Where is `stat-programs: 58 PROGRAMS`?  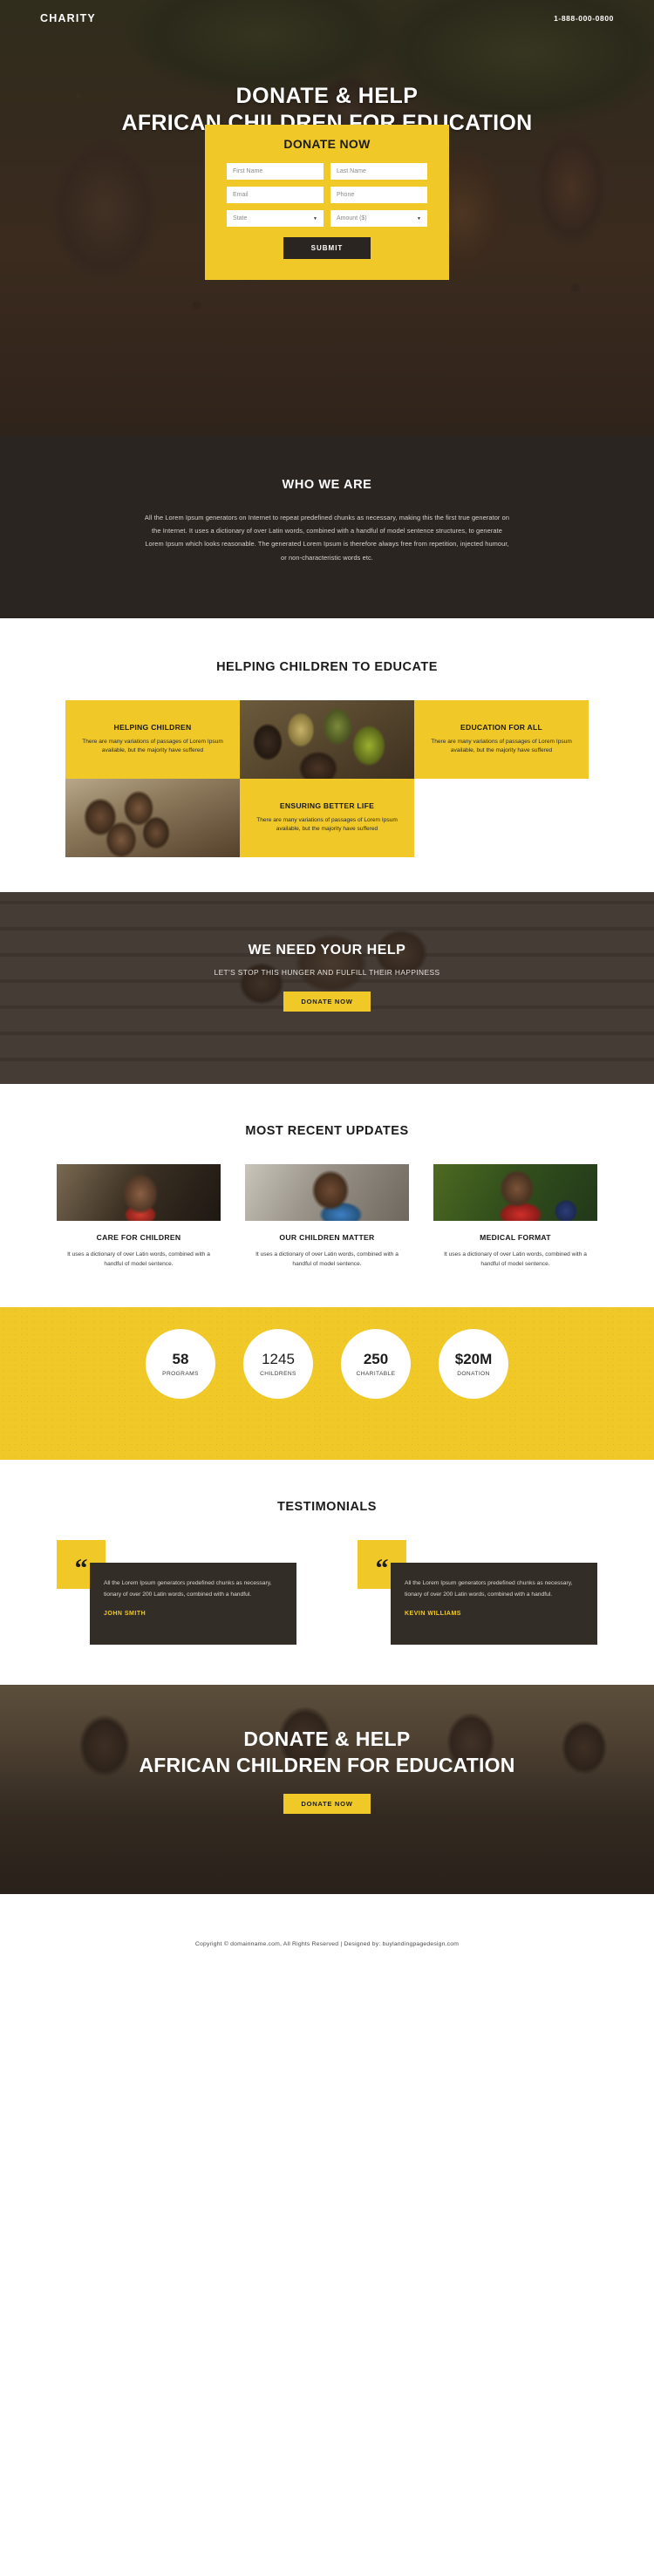
stat-programs: 58 PROGRAMS is located at coordinates (180, 1365).